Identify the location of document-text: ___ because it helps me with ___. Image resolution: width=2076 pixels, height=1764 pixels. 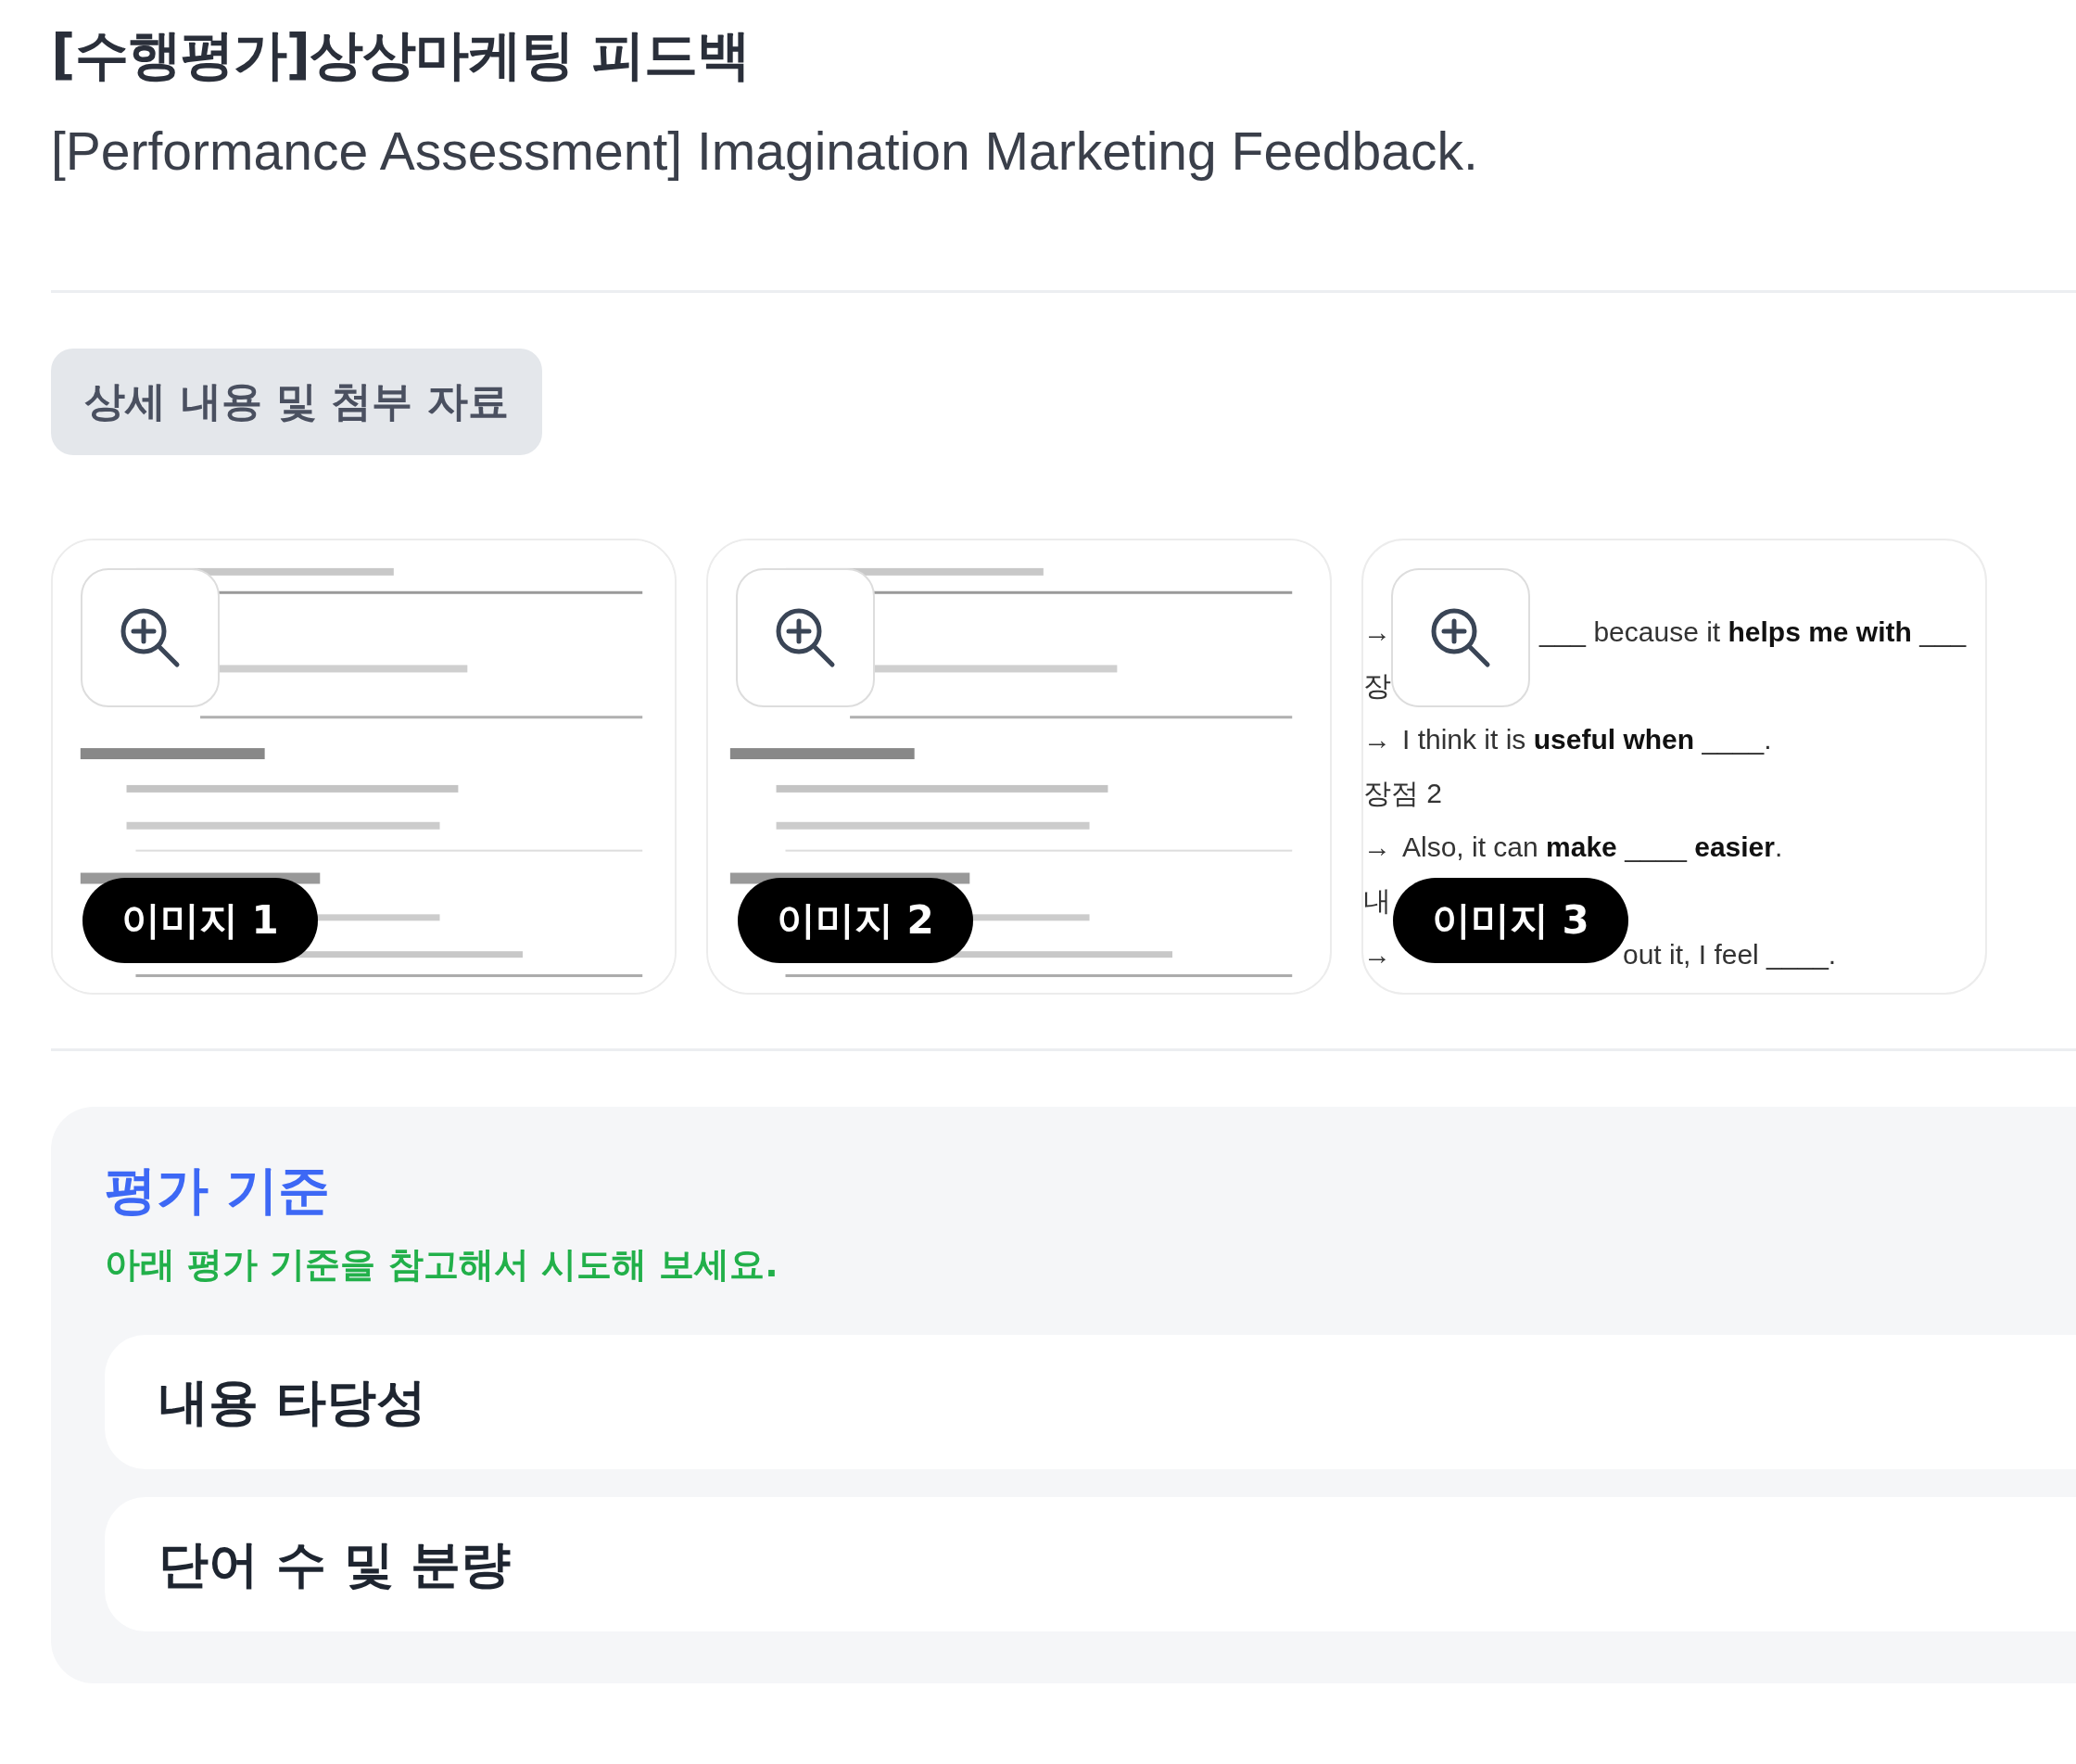
(1753, 632).